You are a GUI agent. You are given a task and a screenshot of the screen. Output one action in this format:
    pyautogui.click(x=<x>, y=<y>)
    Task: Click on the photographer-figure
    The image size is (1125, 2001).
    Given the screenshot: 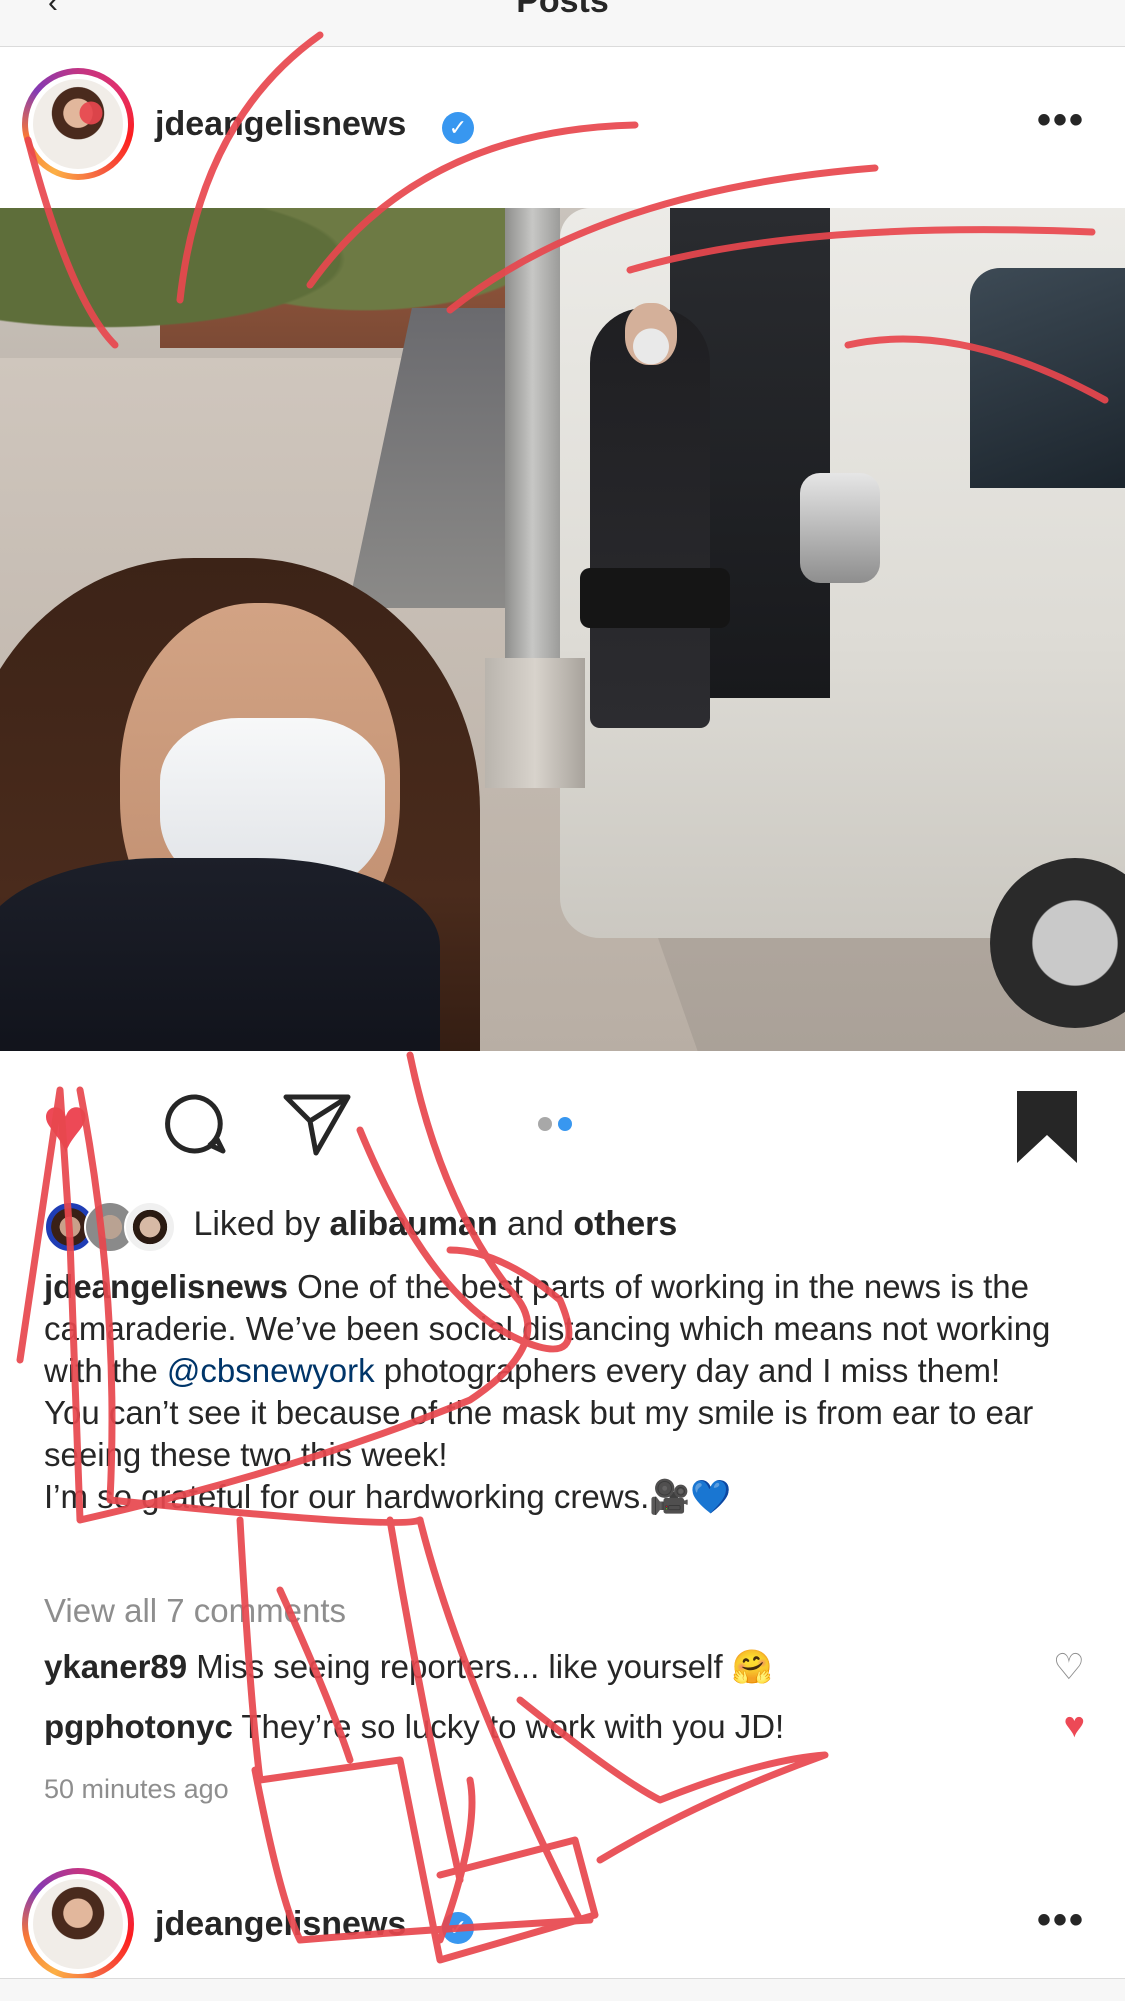 What is the action you would take?
    pyautogui.click(x=650, y=518)
    